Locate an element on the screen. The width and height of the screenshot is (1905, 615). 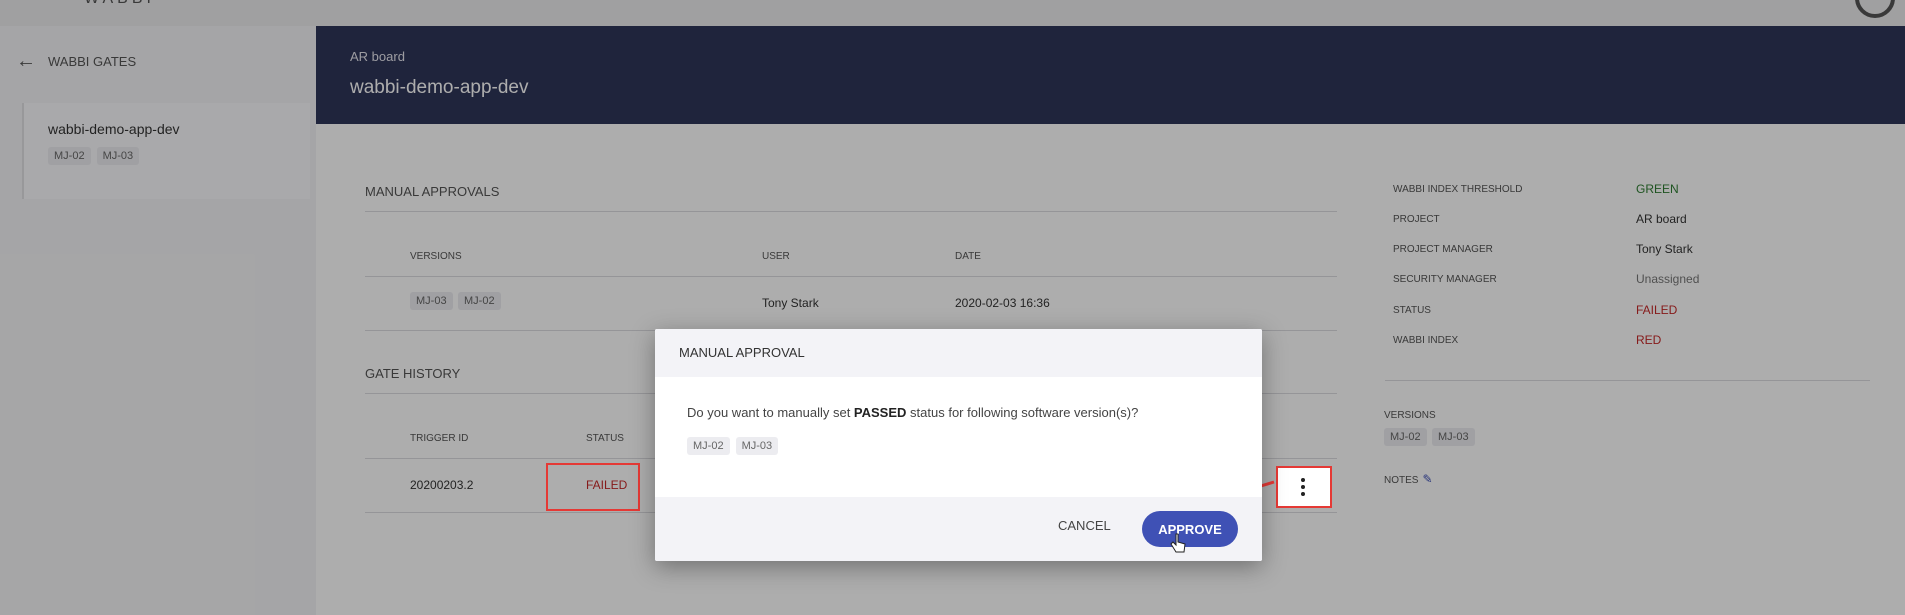
approve-button: APPROVE is located at coordinates (1190, 529).